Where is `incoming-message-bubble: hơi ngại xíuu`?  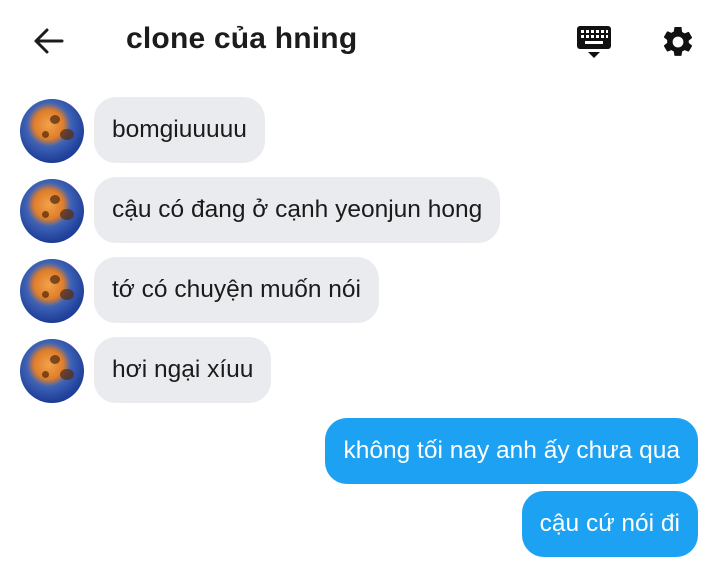 incoming-message-bubble: hơi ngại xíuu is located at coordinates (183, 370).